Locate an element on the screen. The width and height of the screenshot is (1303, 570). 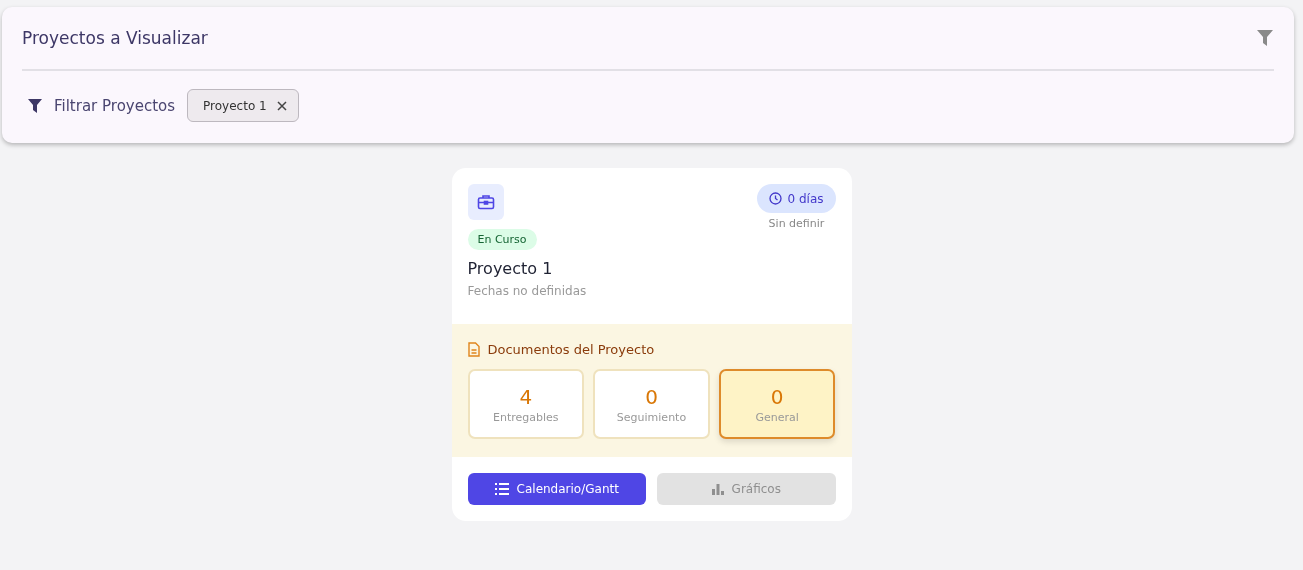
documents-title: Documentos del Proyecto is located at coordinates (571, 349).